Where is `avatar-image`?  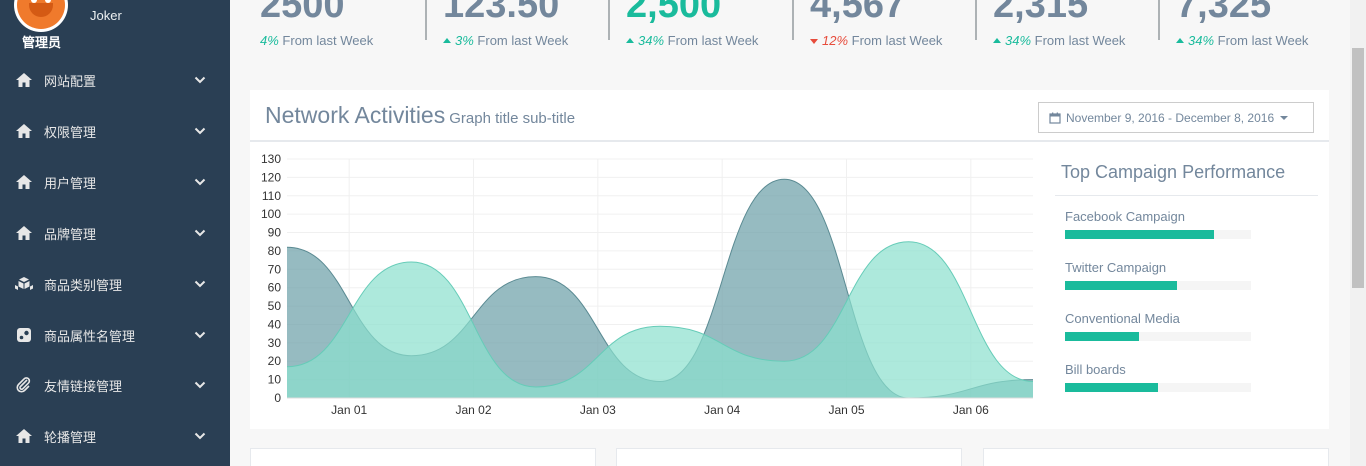 avatar-image is located at coordinates (41, 14).